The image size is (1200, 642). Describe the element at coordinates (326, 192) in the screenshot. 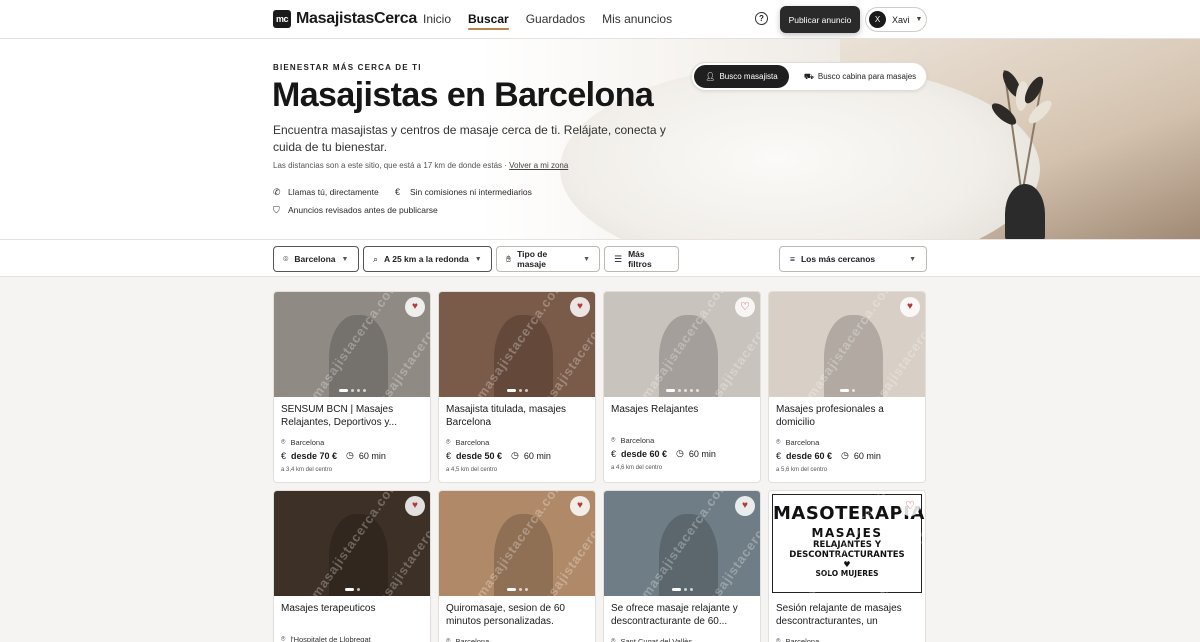

I see `feature-call-direct: ✆ Llamas tú, directamente` at that location.